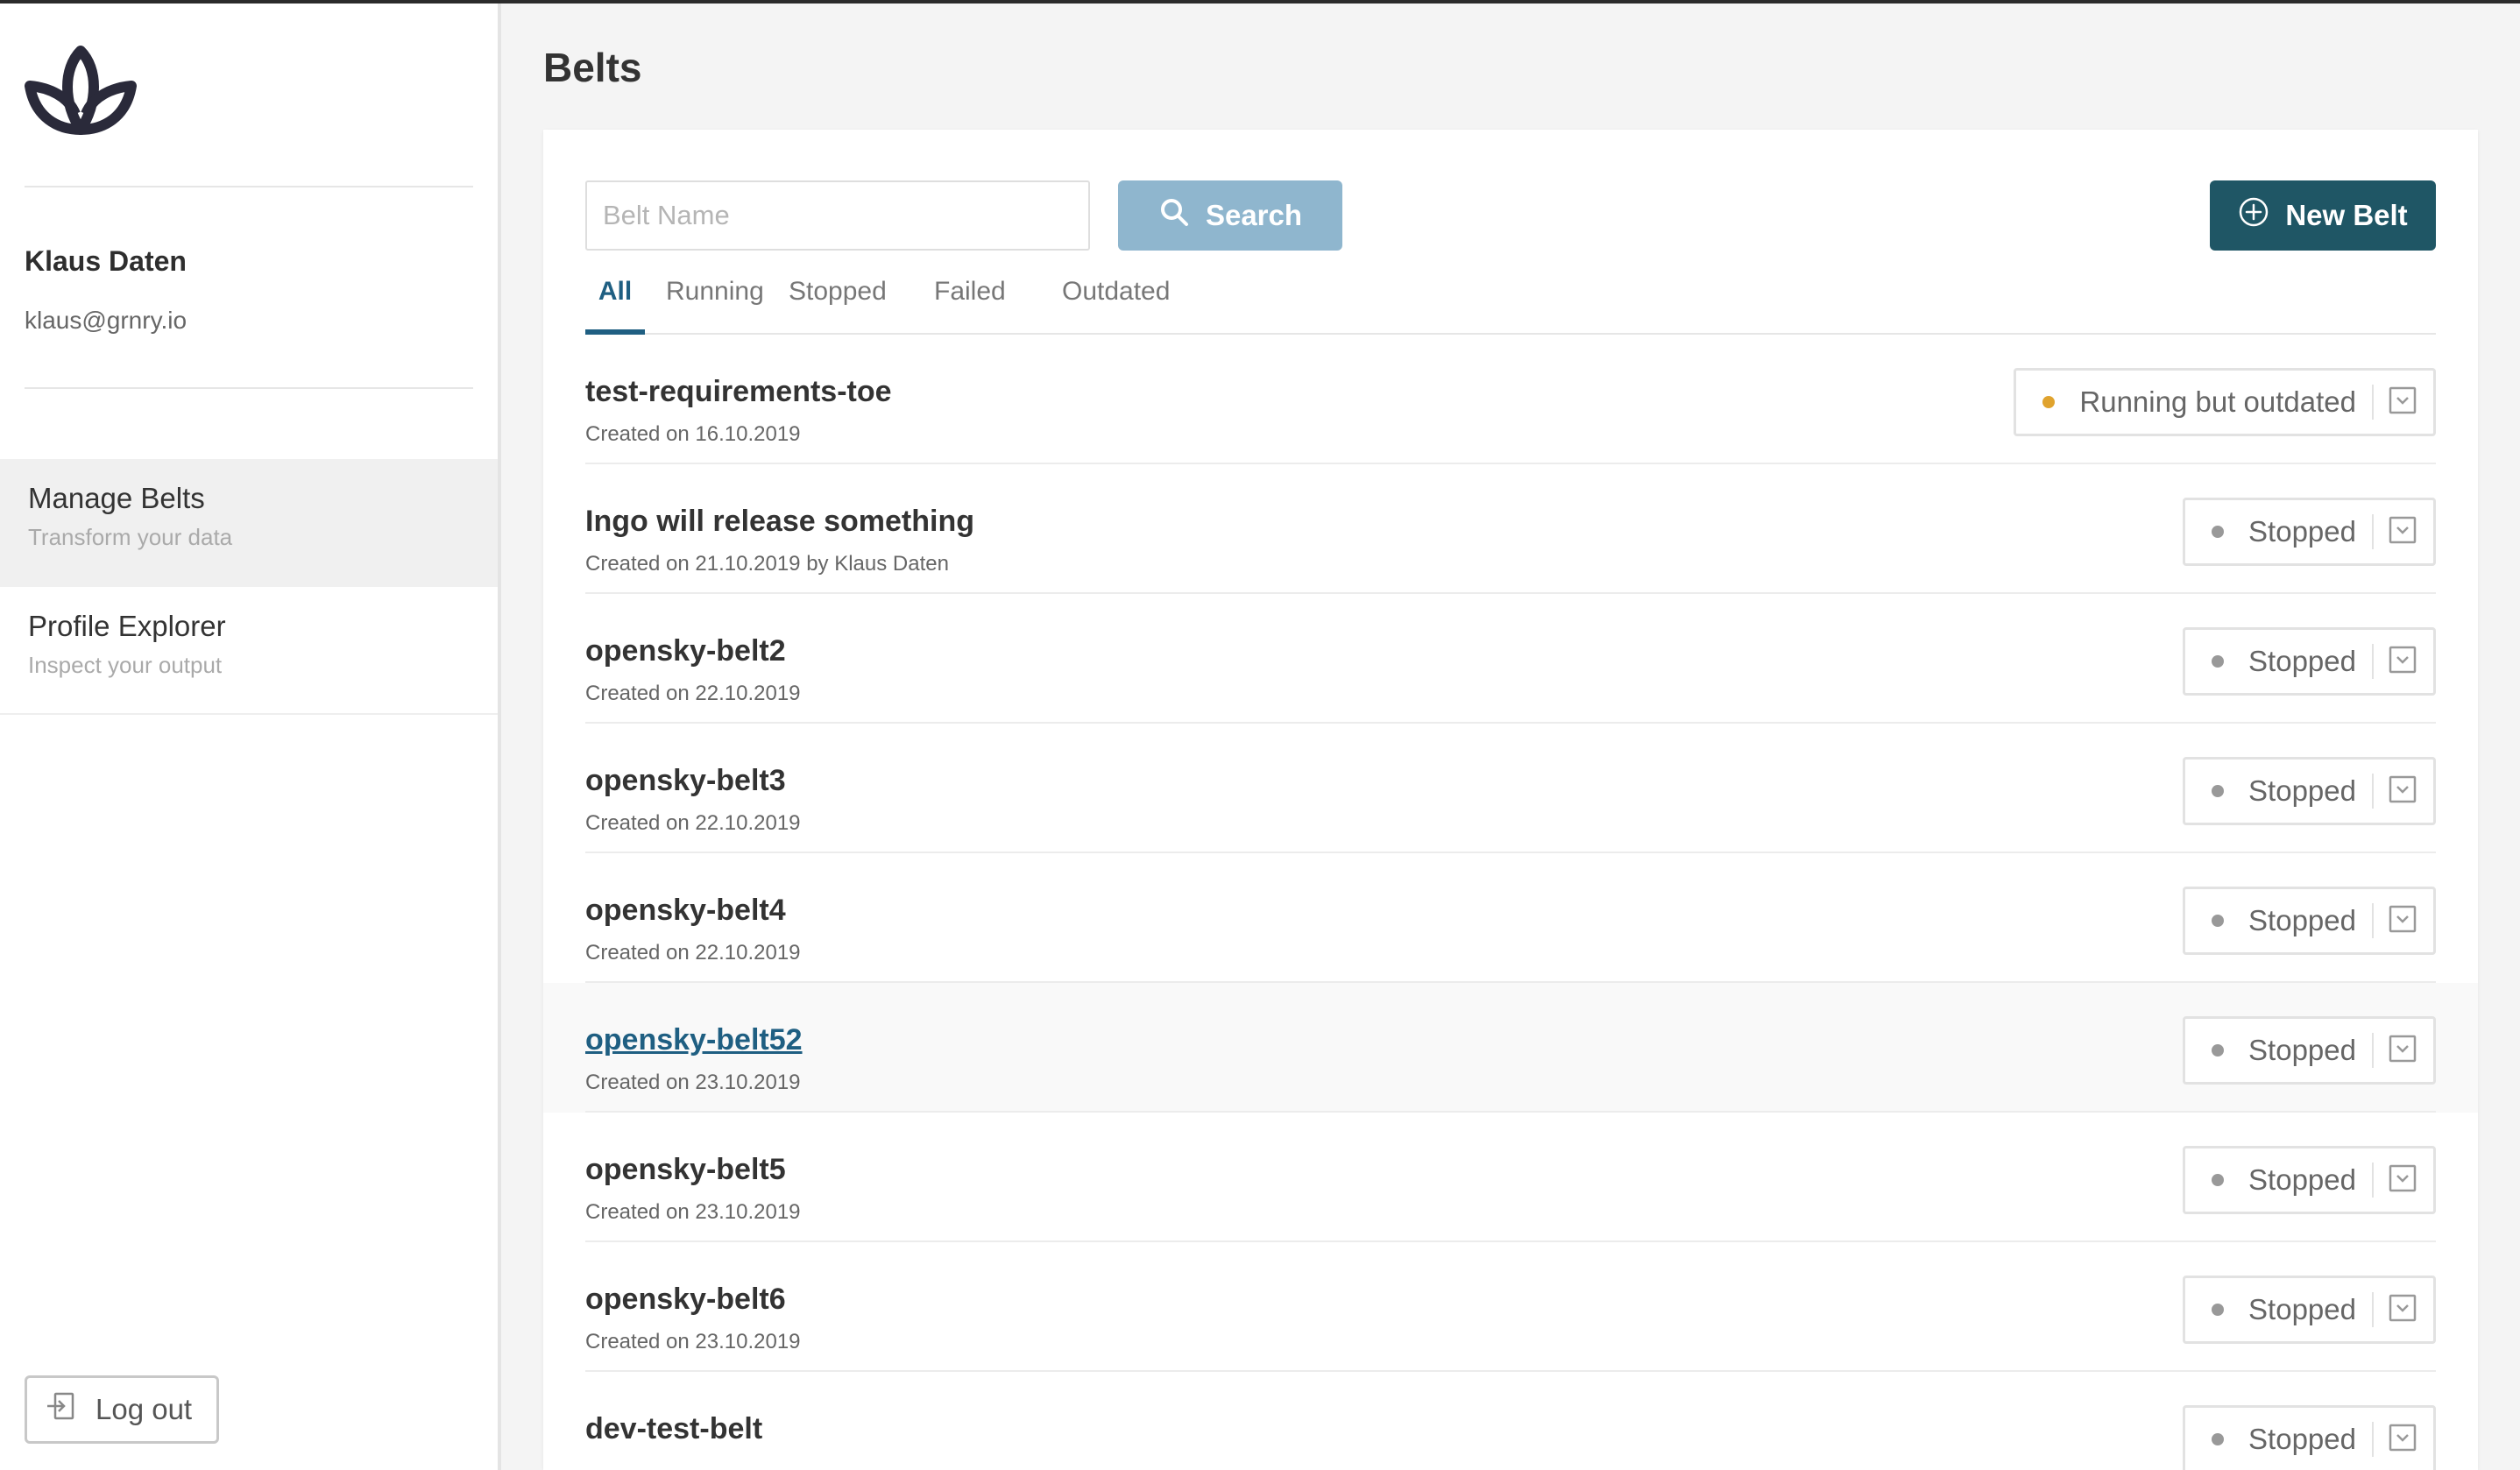  Describe the element at coordinates (249, 523) in the screenshot. I see `sidebar-item-manage-belts: Manage Belts Transform your data` at that location.